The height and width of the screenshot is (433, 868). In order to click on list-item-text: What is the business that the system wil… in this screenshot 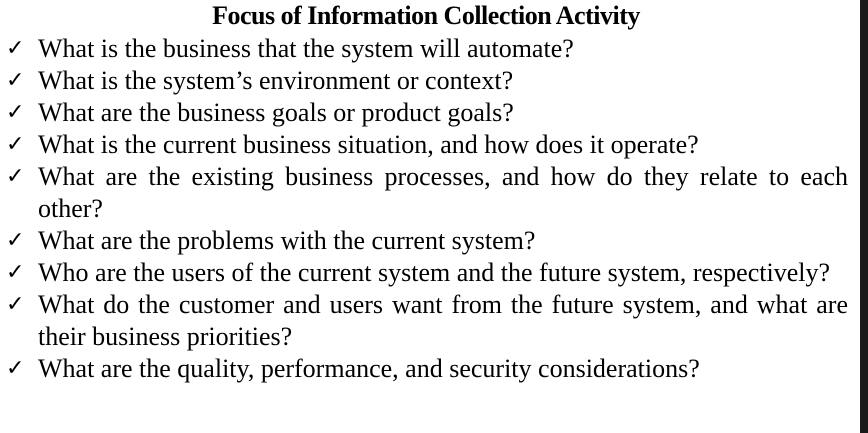, I will do `click(306, 48)`.